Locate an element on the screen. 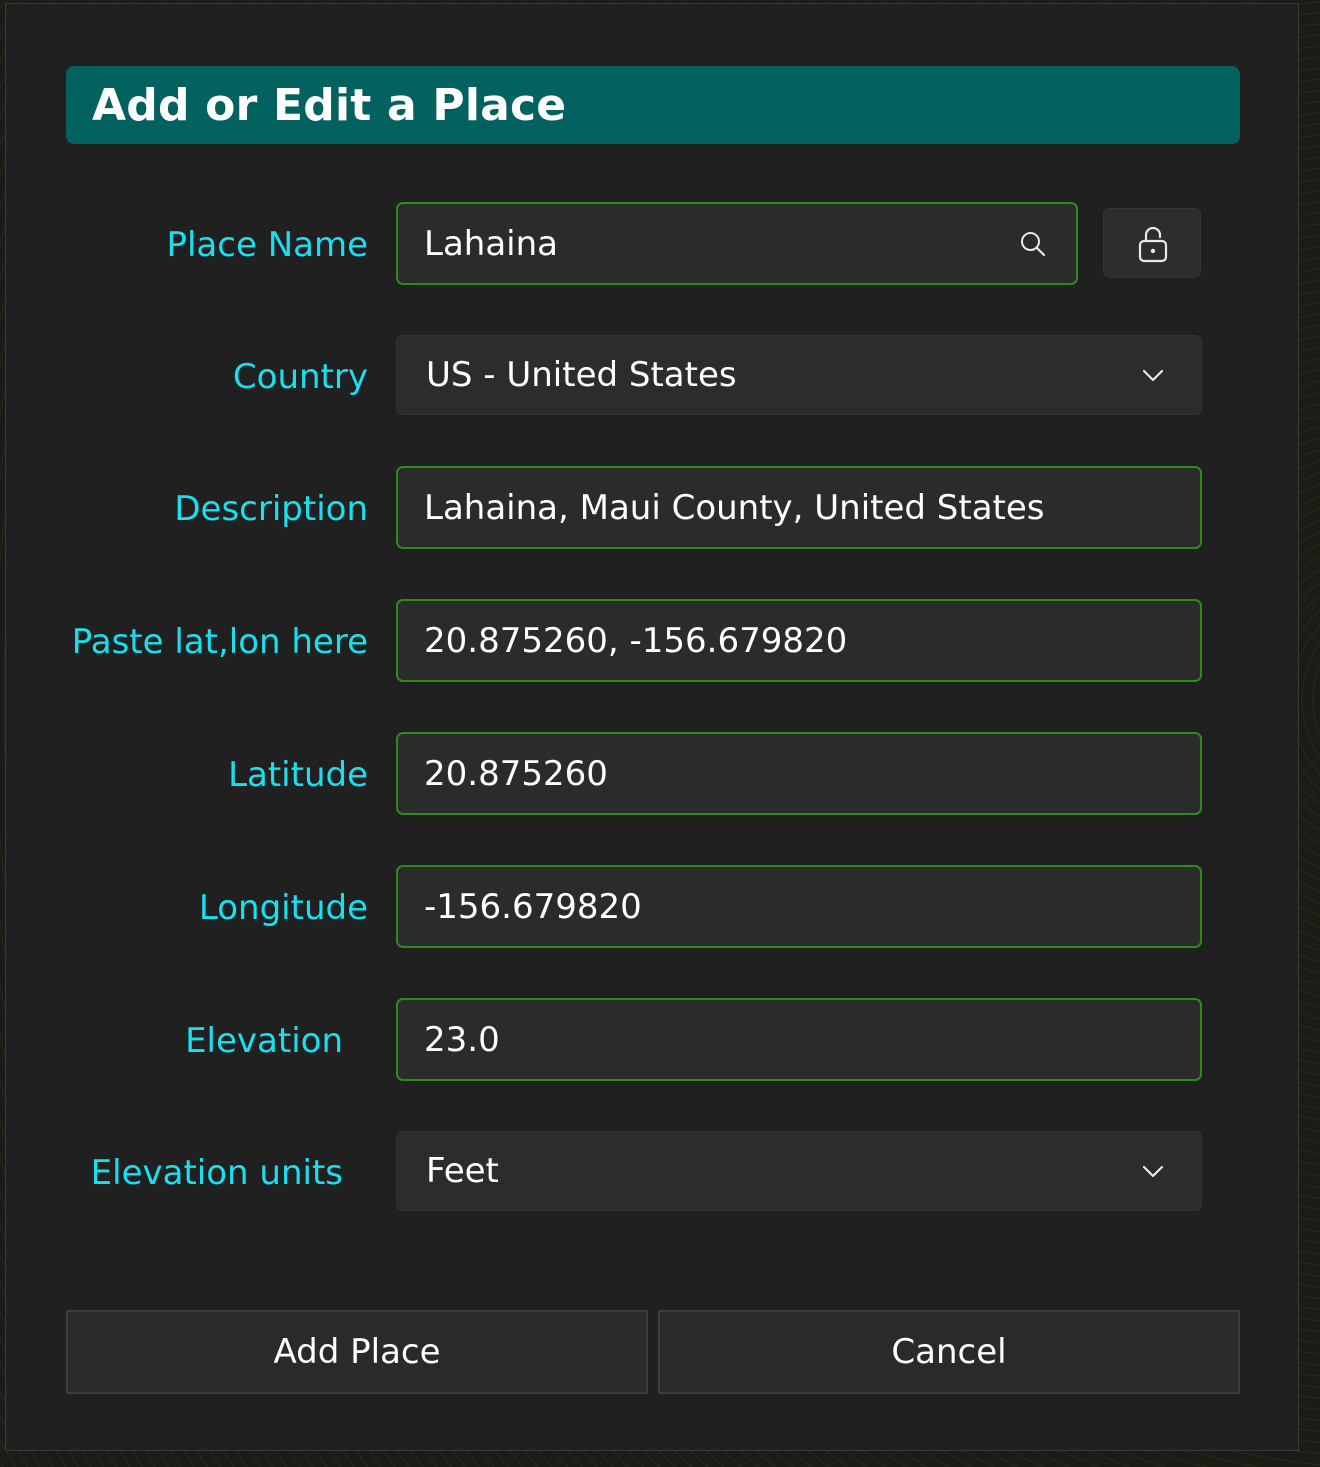  elevation-input: 23.0 is located at coordinates (799, 1039).